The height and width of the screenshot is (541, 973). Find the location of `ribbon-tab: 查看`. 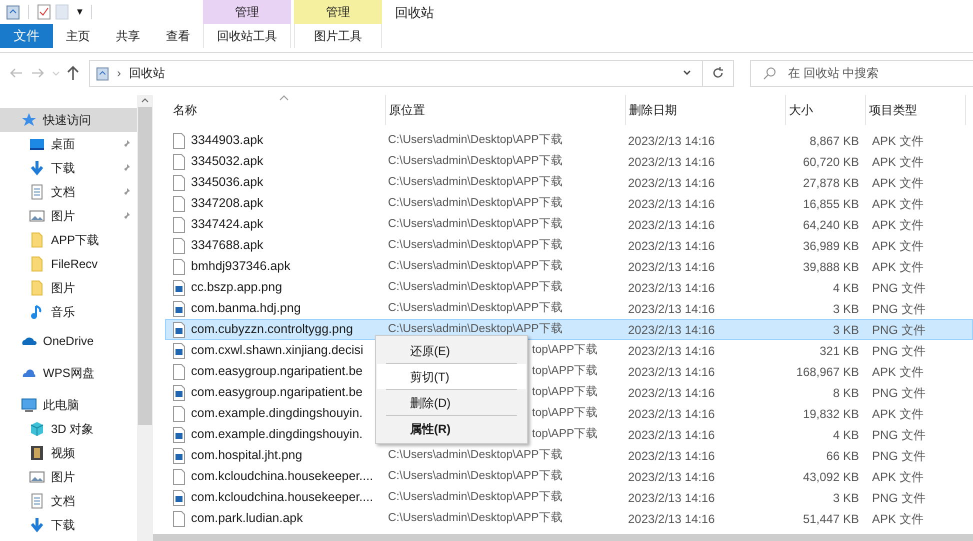

ribbon-tab: 查看 is located at coordinates (178, 36).